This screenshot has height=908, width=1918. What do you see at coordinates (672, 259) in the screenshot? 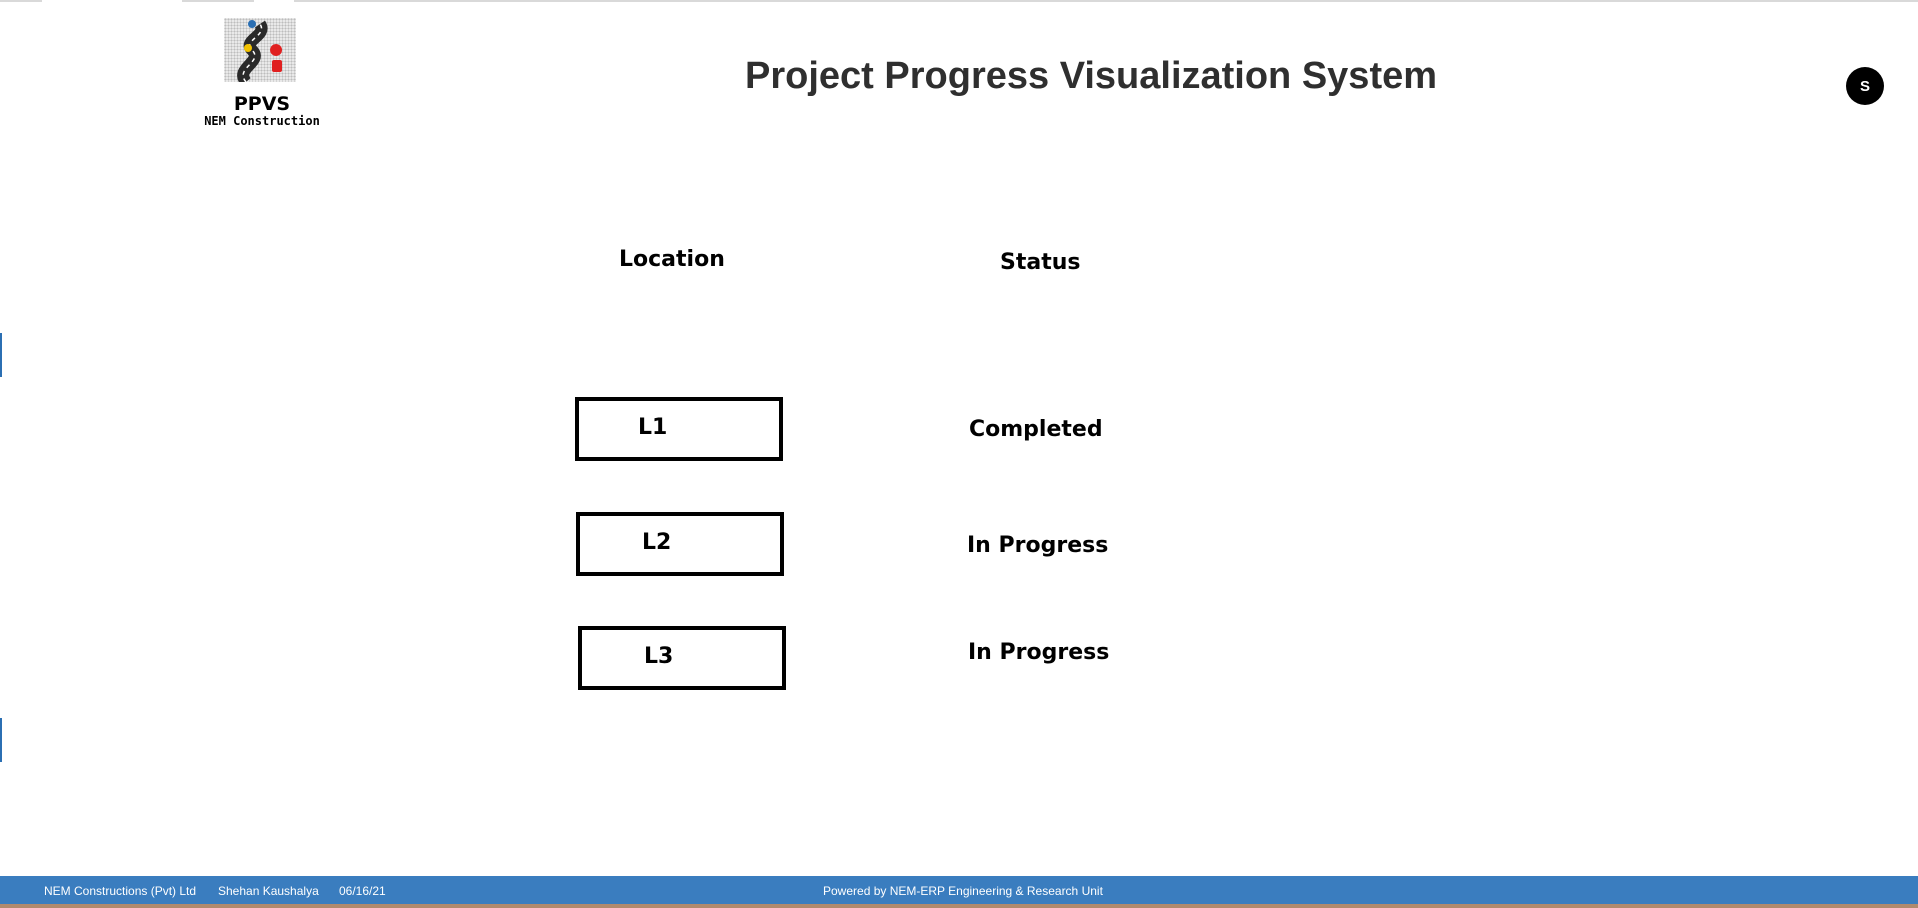
I see `location-column-header: Location` at bounding box center [672, 259].